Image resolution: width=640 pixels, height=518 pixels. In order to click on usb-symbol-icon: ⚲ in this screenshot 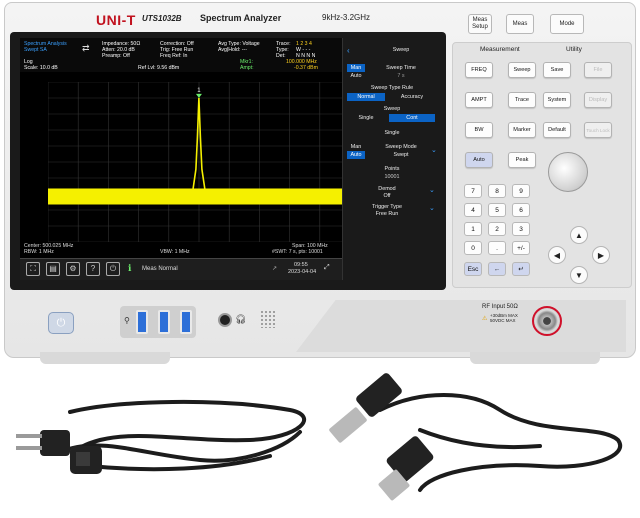, I will do `click(127, 320)`.